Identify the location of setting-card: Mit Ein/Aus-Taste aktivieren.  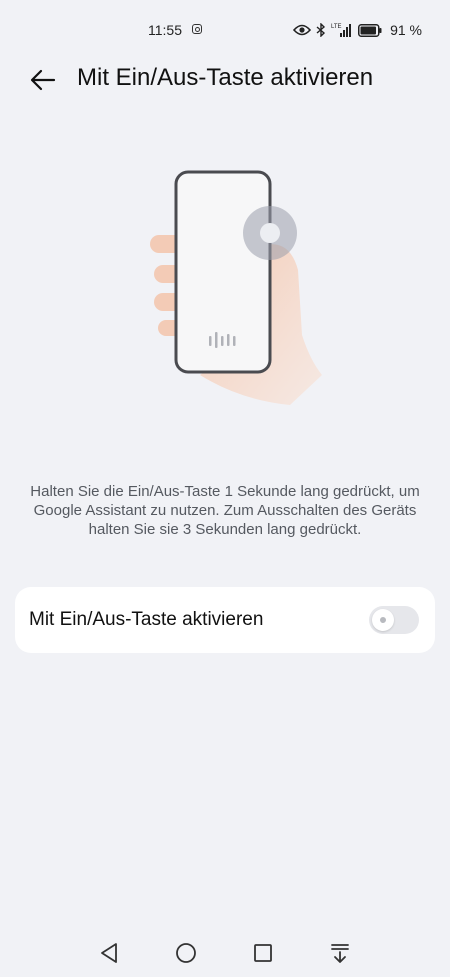
(225, 620).